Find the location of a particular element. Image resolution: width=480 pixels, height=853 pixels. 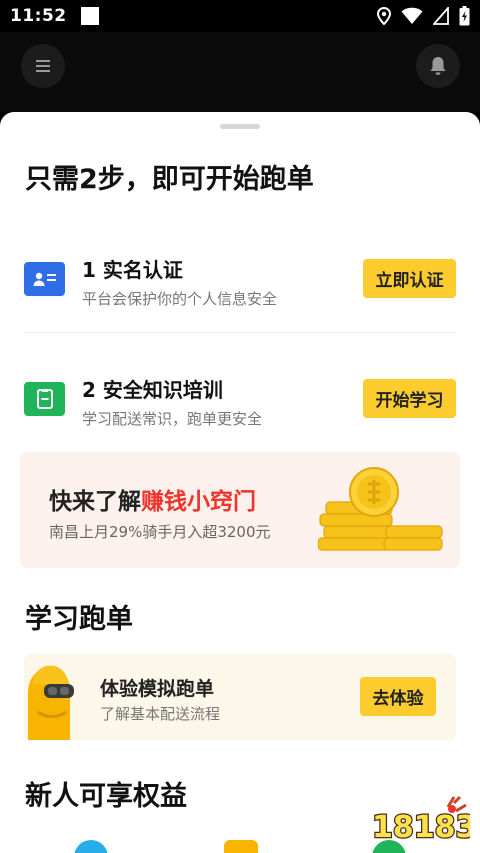

start-learning-button: 开始学习 is located at coordinates (409, 398).